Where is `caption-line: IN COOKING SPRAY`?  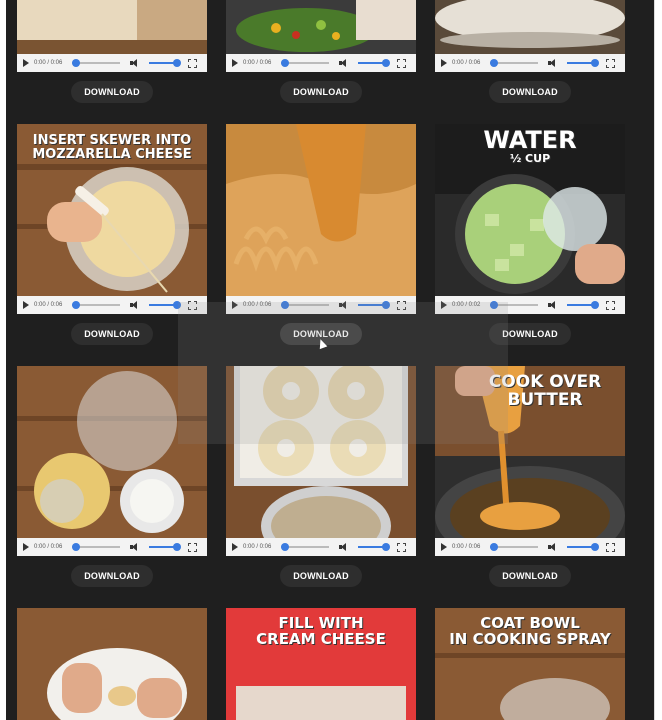 caption-line: IN COOKING SPRAY is located at coordinates (530, 638).